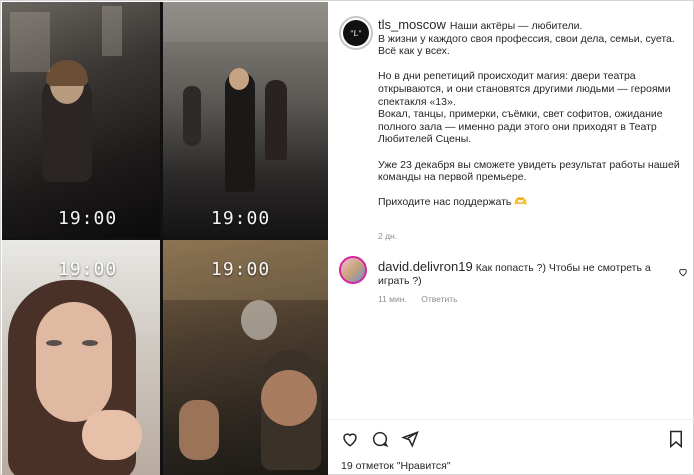 The width and height of the screenshot is (694, 475). Describe the element at coordinates (396, 466) in the screenshot. I see `likes-count: 19 отметок "Нравится"` at that location.